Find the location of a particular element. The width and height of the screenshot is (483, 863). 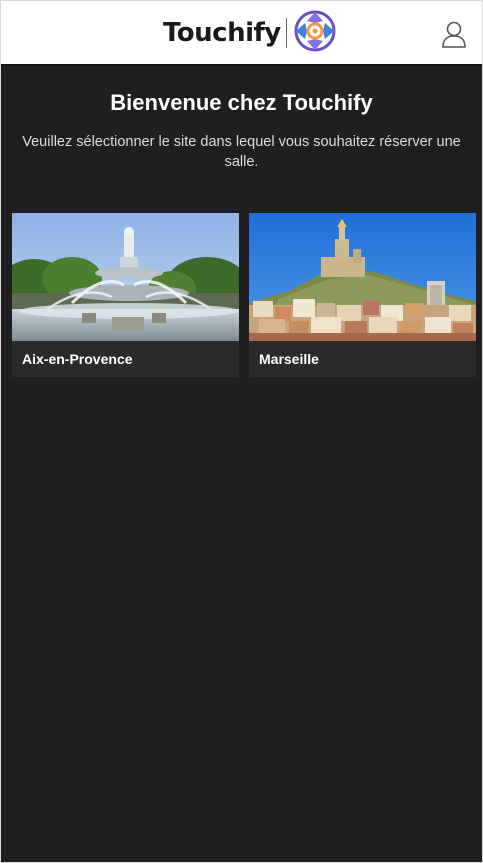

site-card-aix-en-provence: Aix-en-Provence is located at coordinates (125, 295).